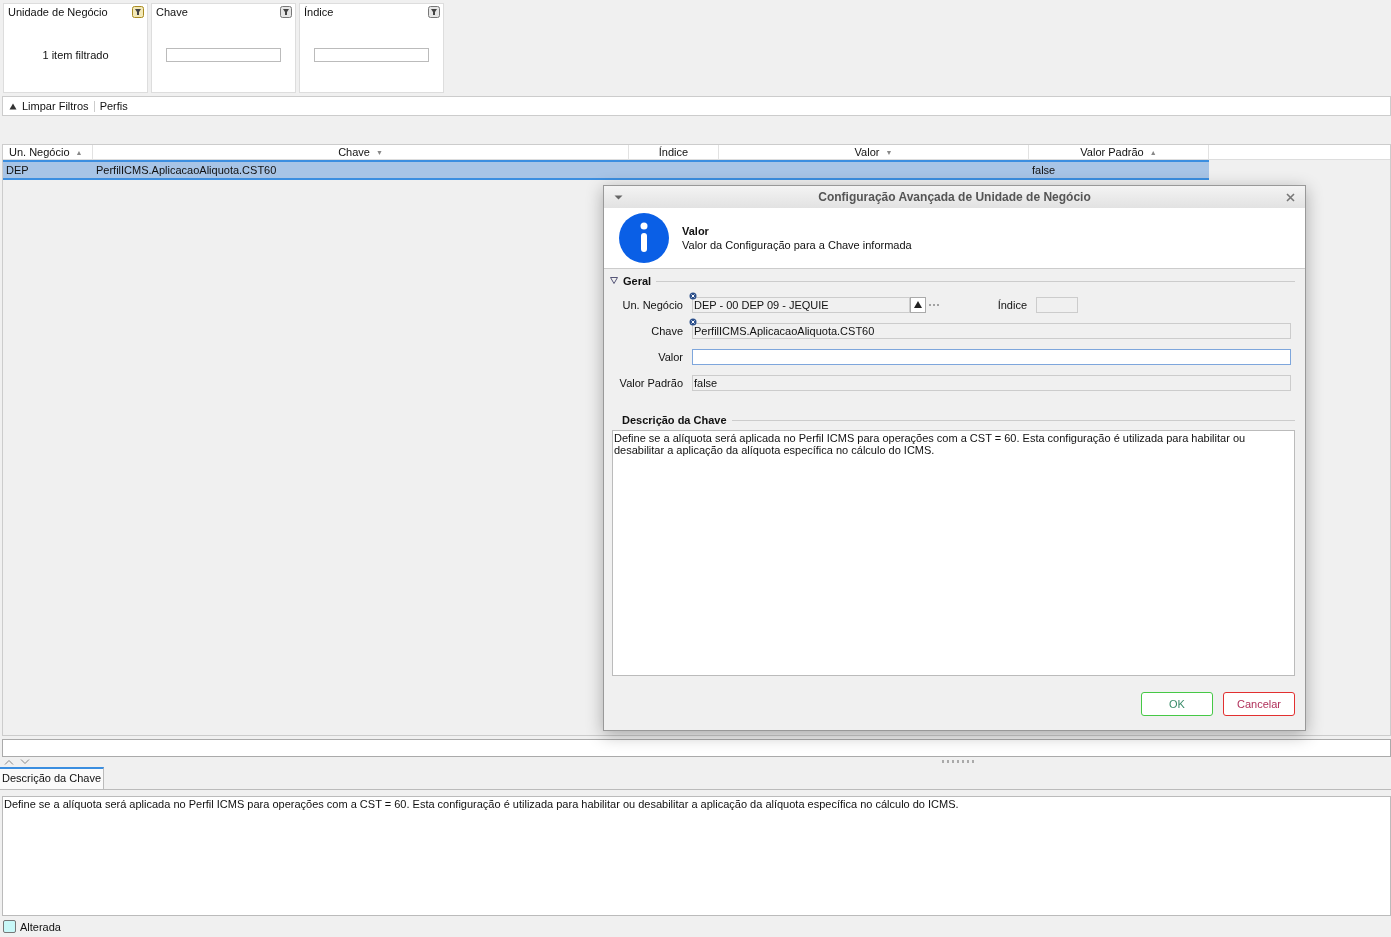 This screenshot has width=1391, height=937. What do you see at coordinates (1012, 305) in the screenshot?
I see `field-label: Índice` at bounding box center [1012, 305].